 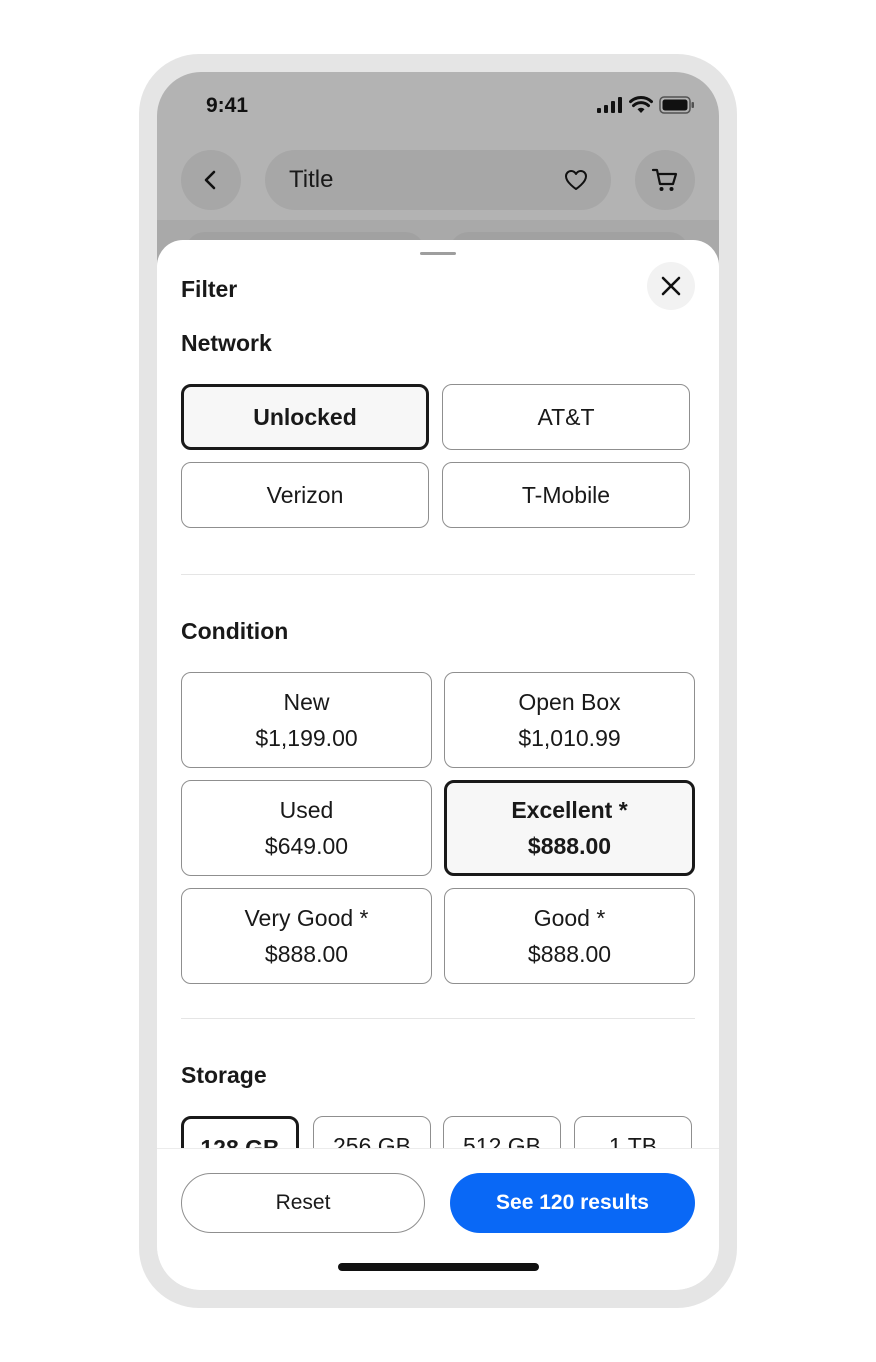 I want to click on option-price: $1,010.99, so click(x=569, y=738).